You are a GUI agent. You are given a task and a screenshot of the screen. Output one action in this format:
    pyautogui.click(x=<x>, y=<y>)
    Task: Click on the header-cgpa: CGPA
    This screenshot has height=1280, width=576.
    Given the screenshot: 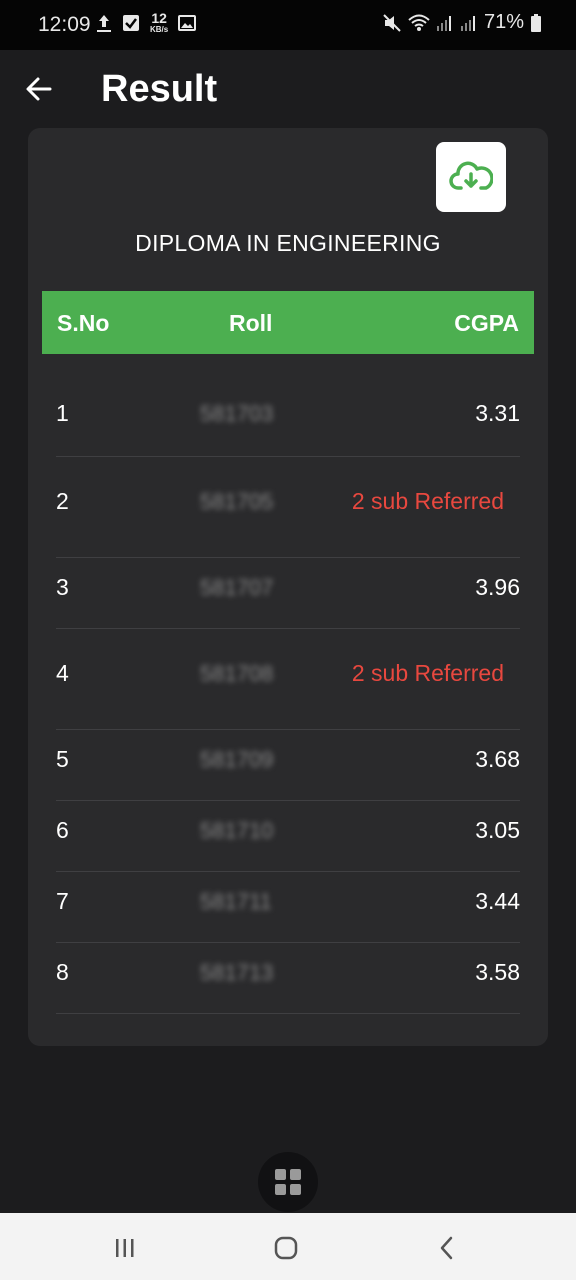 What is the action you would take?
    pyautogui.click(x=486, y=323)
    